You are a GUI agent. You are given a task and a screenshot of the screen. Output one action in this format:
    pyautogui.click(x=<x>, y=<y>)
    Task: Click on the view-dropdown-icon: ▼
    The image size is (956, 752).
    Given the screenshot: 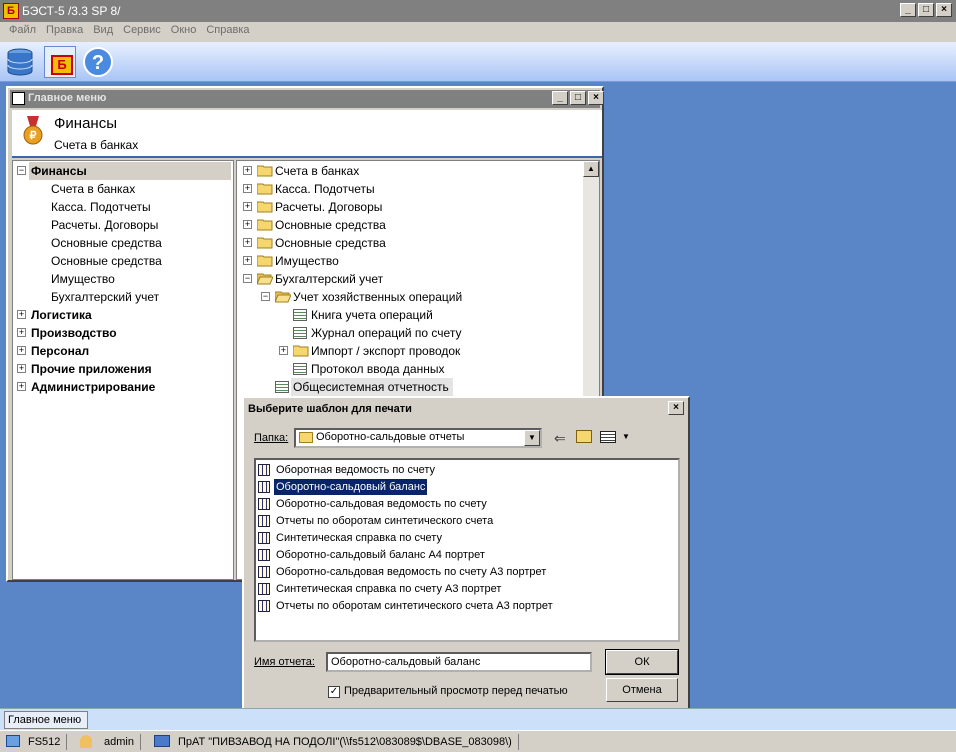 What is the action you would take?
    pyautogui.click(x=626, y=436)
    